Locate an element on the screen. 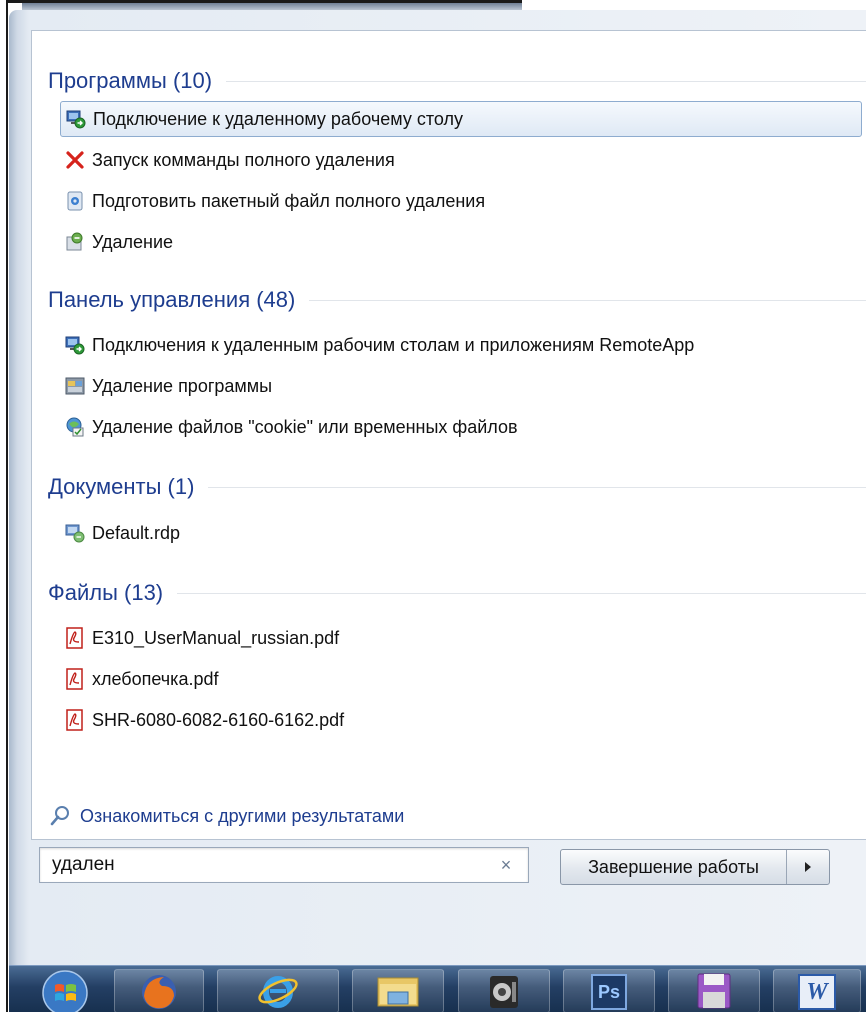 The height and width of the screenshot is (1012, 866). result-item-pdf-bread-maker: хлебопечка.pdf is located at coordinates (461, 679).